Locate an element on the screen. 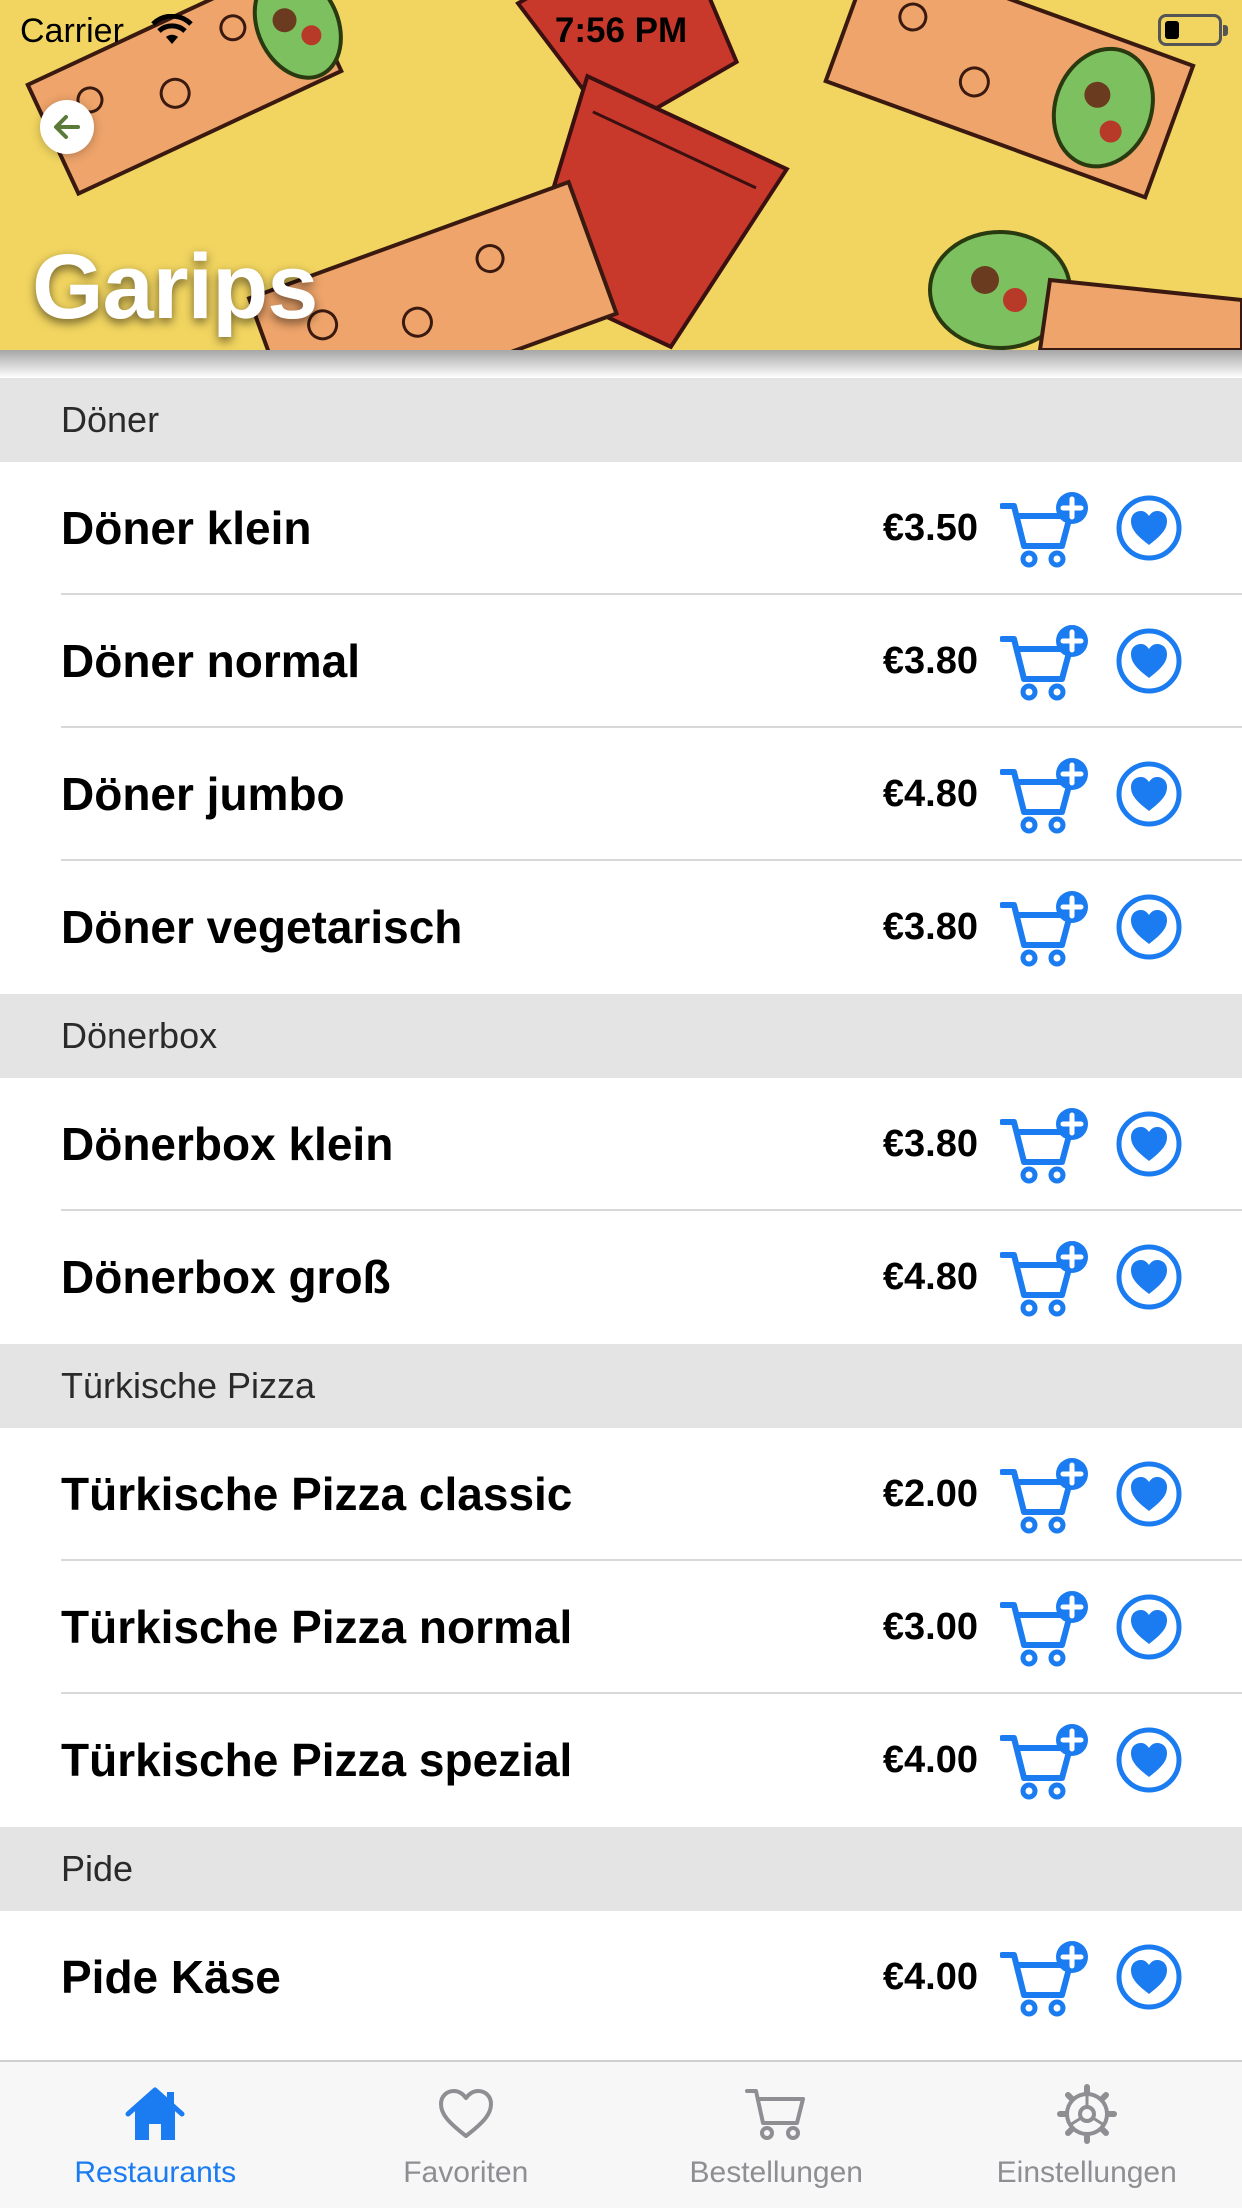 The height and width of the screenshot is (2208, 1242). menu-item-price: €3.50 is located at coordinates (930, 528).